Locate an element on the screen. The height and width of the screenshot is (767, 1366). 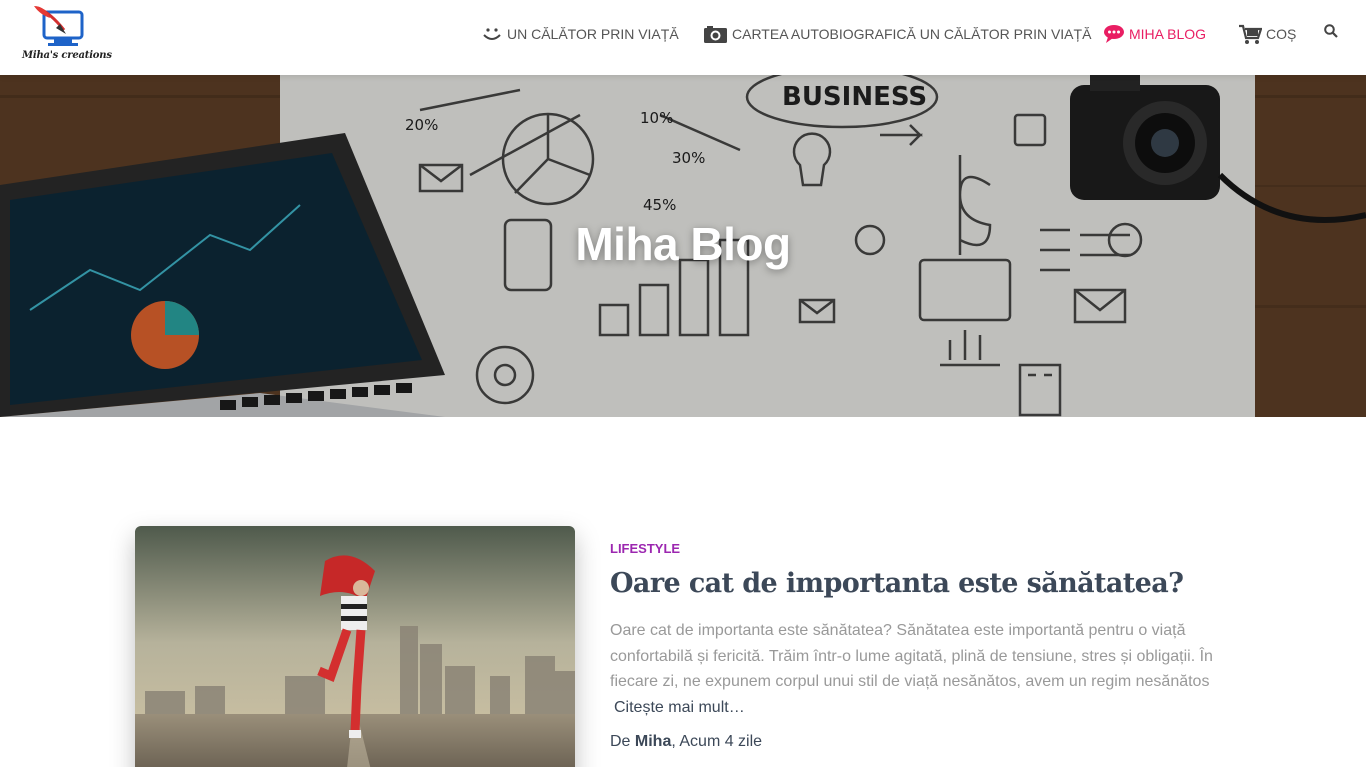
post-thumbnail is located at coordinates (355, 646).